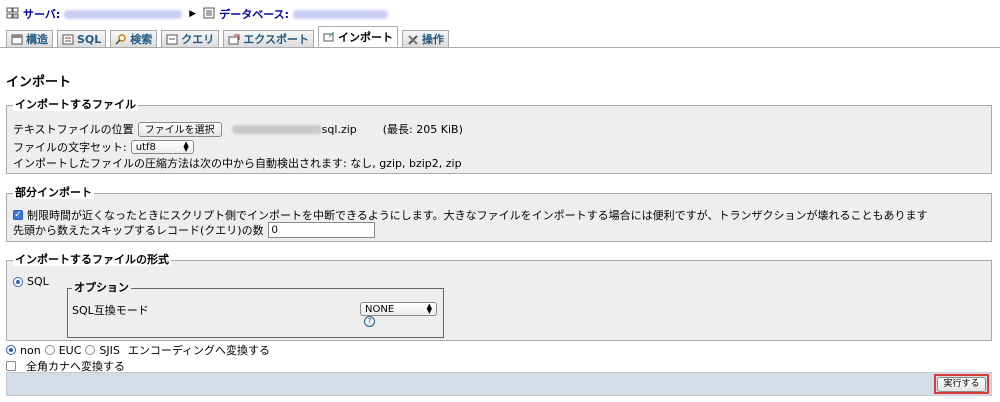 The height and width of the screenshot is (402, 1000). Describe the element at coordinates (234, 39) in the screenshot. I see `export-icon` at that location.